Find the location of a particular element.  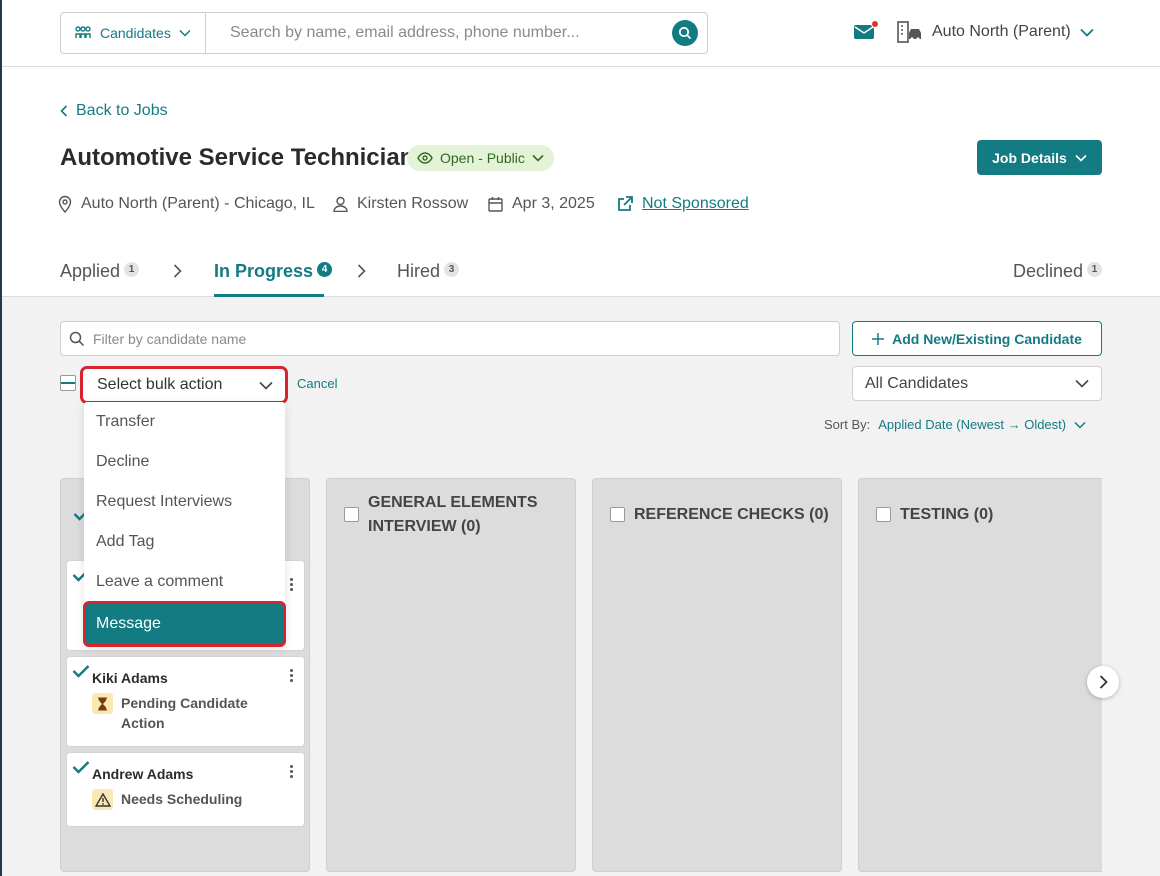

tab-label: Declined is located at coordinates (1048, 271).